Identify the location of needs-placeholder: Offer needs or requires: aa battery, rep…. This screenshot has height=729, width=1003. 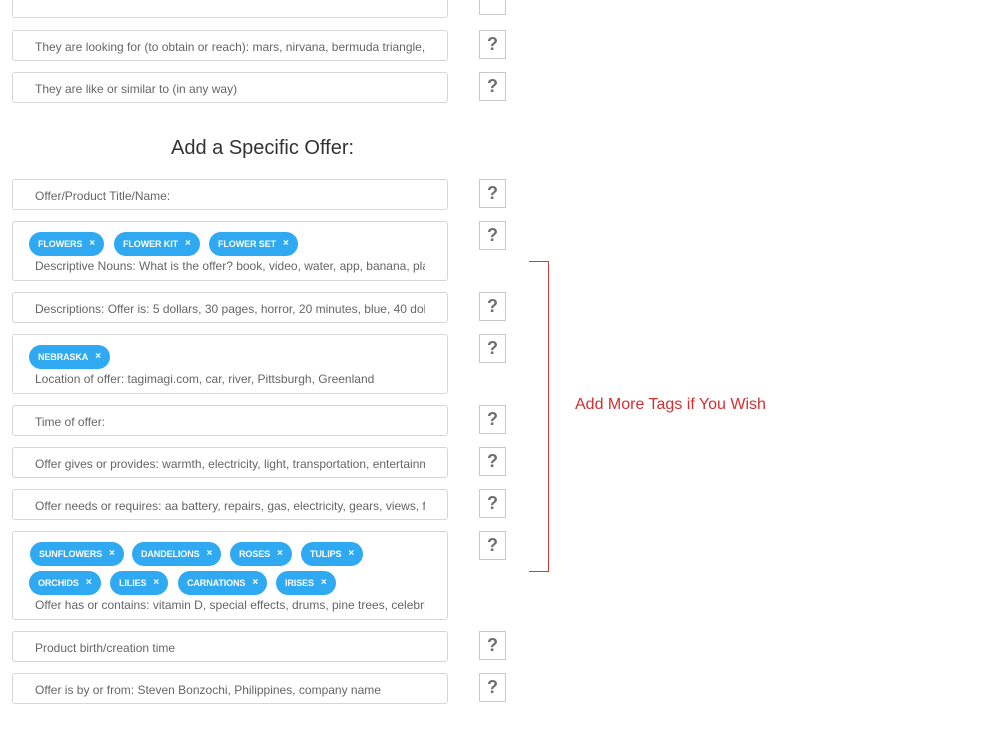
(230, 506).